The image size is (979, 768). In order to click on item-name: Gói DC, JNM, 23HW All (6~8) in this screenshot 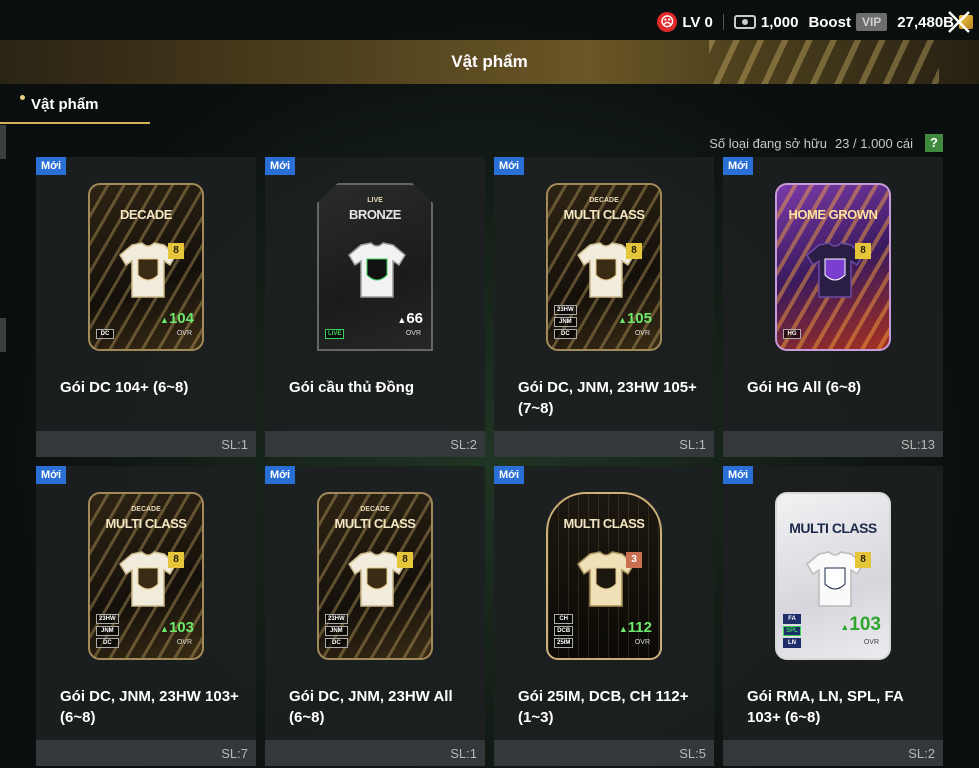, I will do `click(371, 707)`.